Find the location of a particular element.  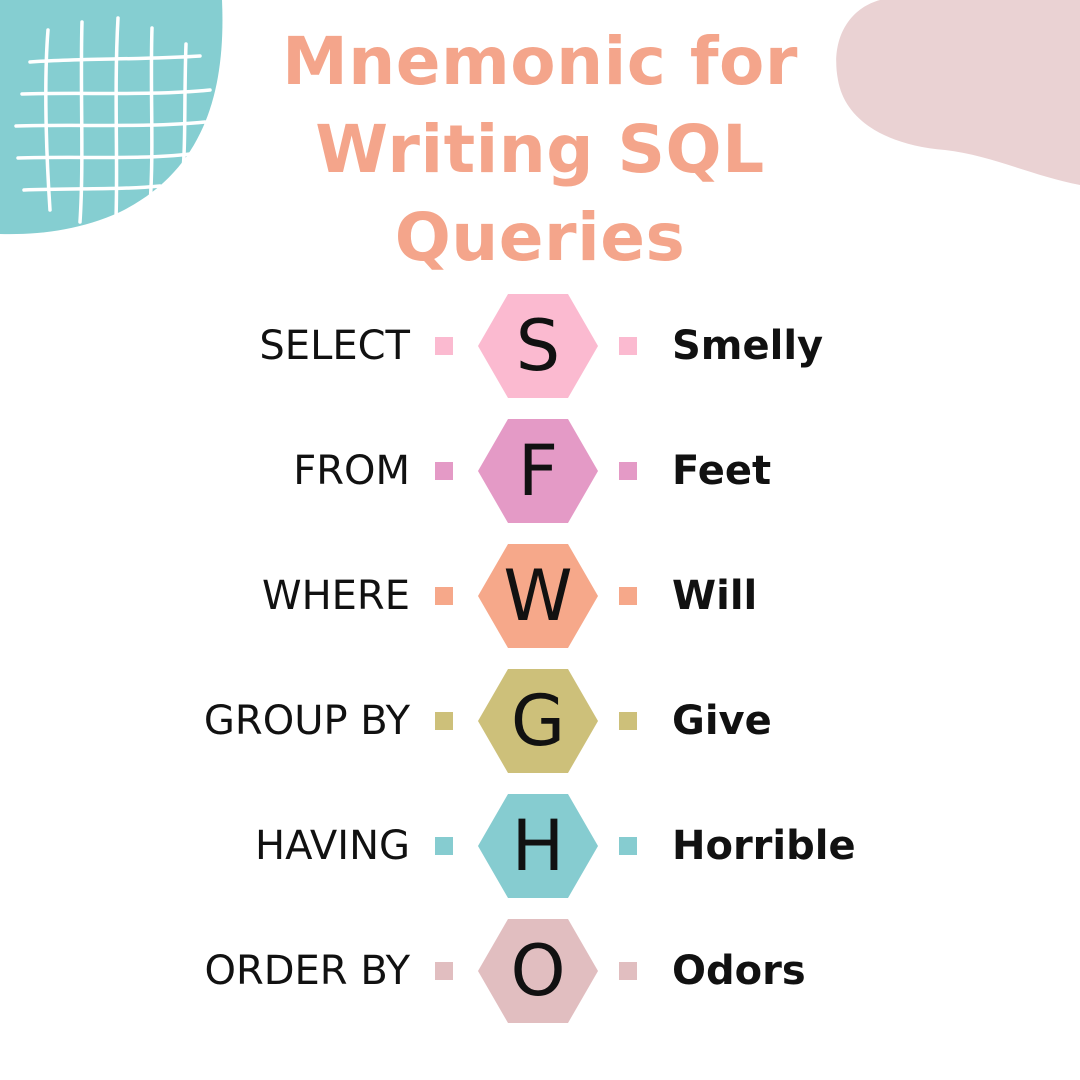

mnemonic-row-group-by: GROUP BY G Give is located at coordinates (540, 721).